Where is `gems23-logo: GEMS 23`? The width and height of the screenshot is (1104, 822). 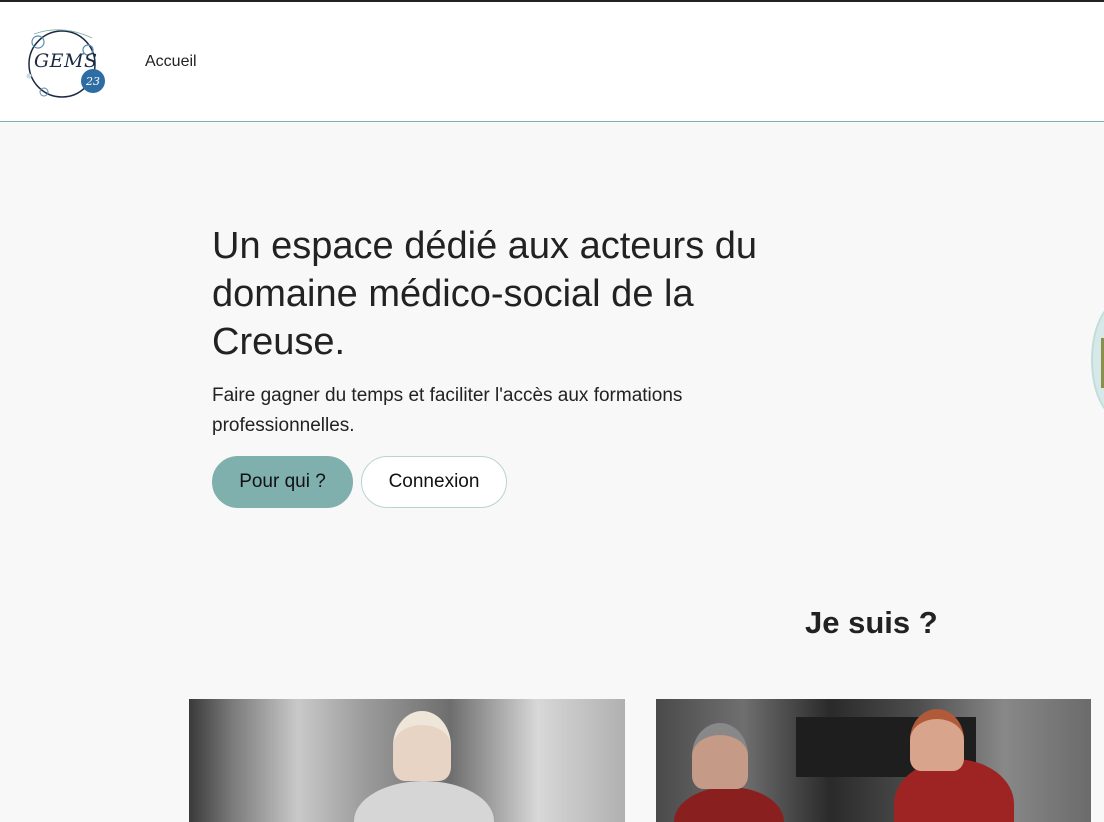 gems23-logo: GEMS 23 is located at coordinates (64, 63).